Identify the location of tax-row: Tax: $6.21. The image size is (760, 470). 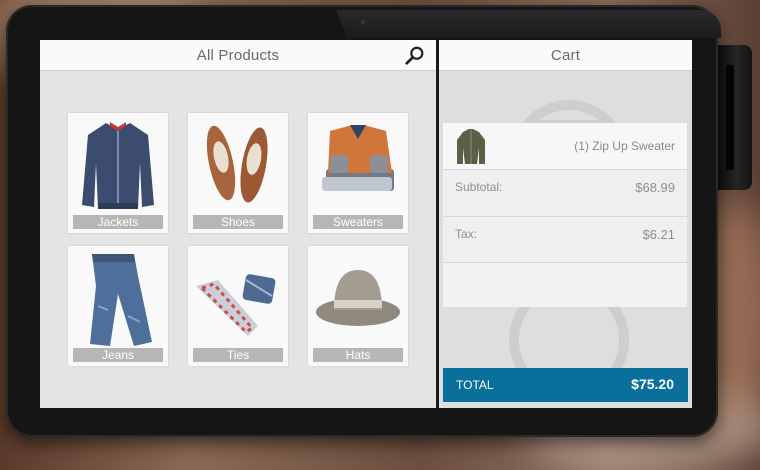
(565, 239).